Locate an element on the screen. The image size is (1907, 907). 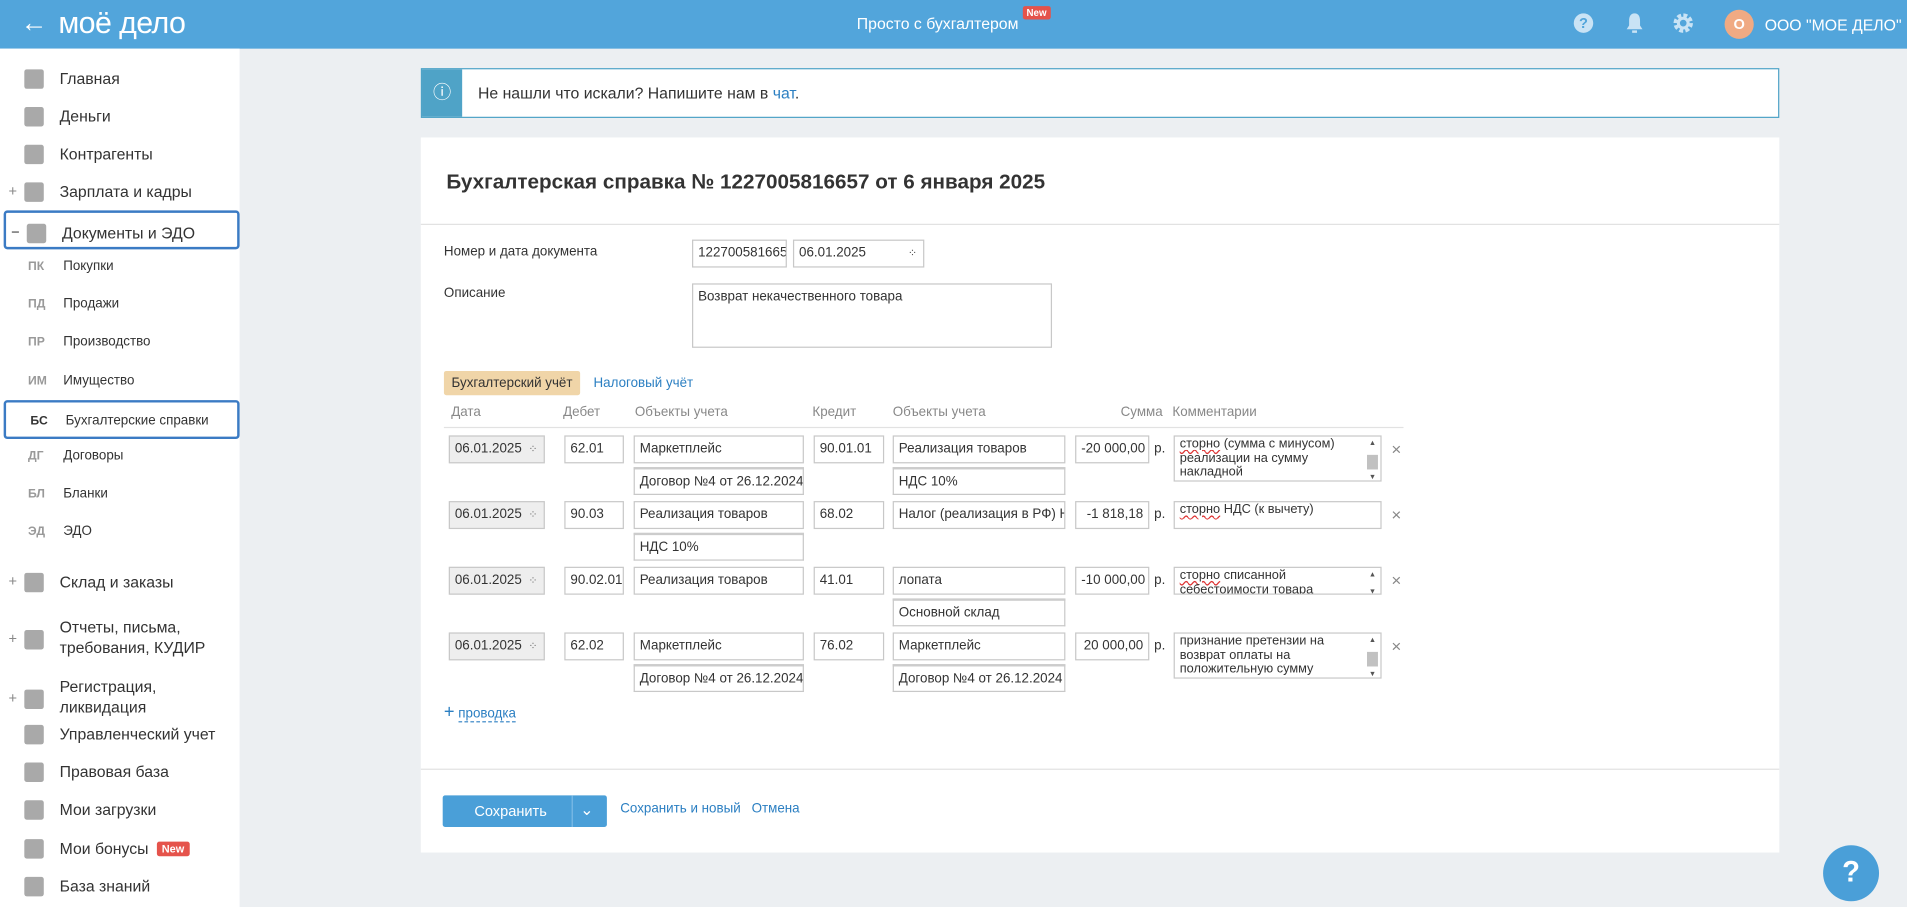
sidebar-item-5: + Склад и заказы is located at coordinates (120, 583).